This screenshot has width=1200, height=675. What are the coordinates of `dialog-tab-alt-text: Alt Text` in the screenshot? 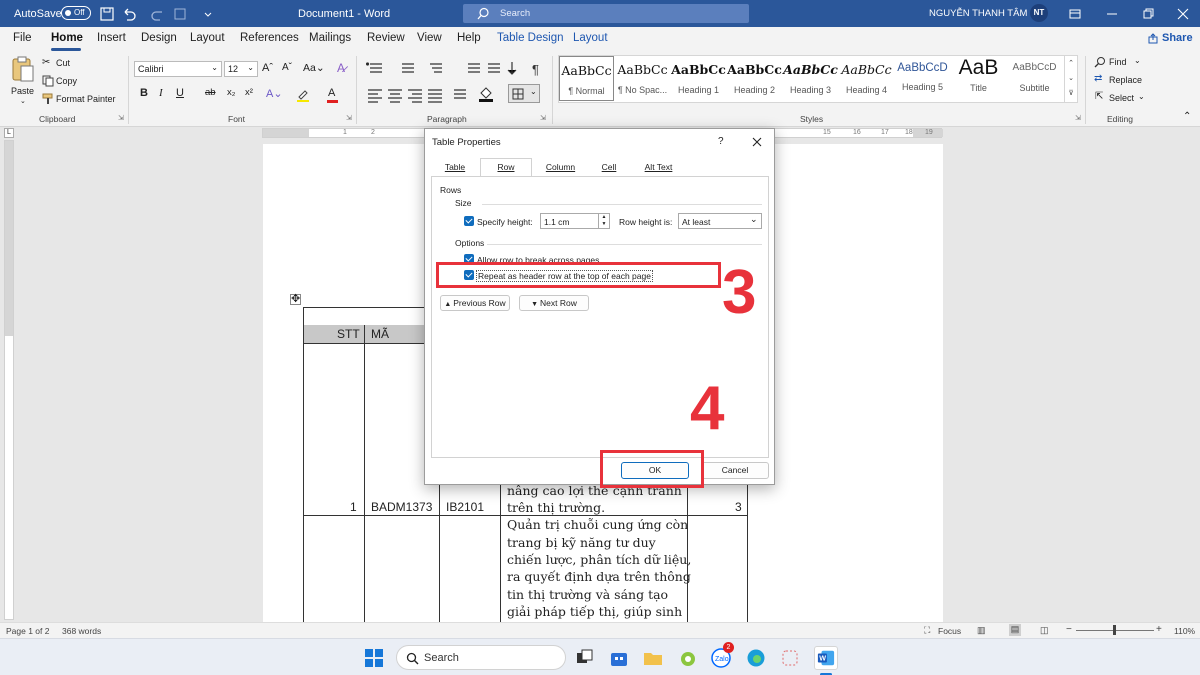 It's located at (658, 167).